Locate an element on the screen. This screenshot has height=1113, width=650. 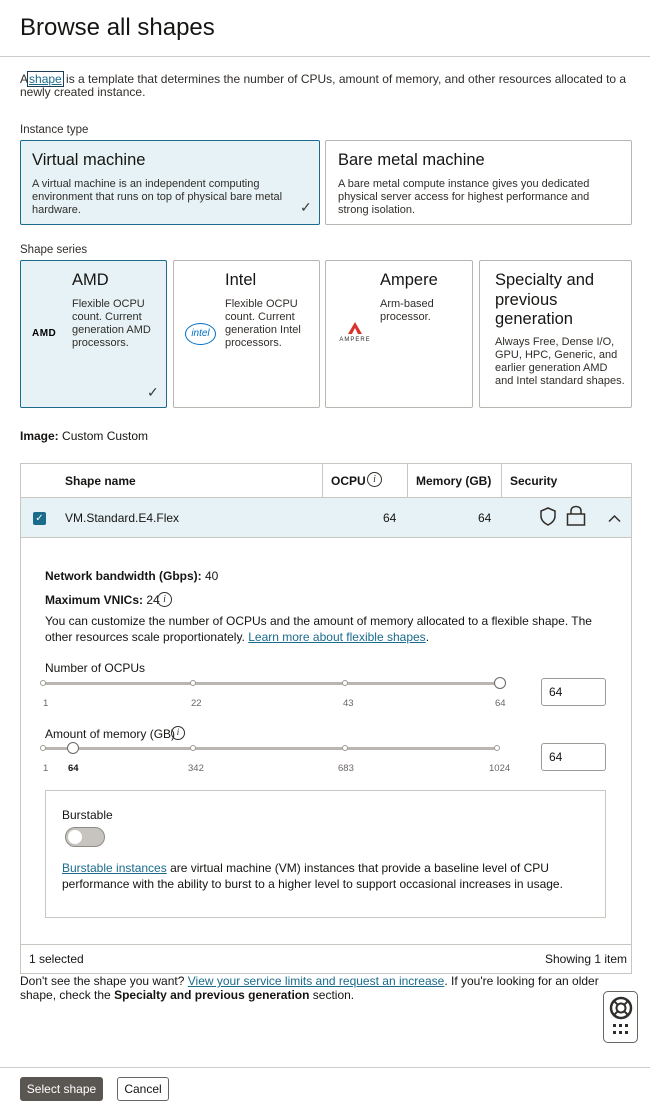
shield-icon is located at coordinates (548, 518).